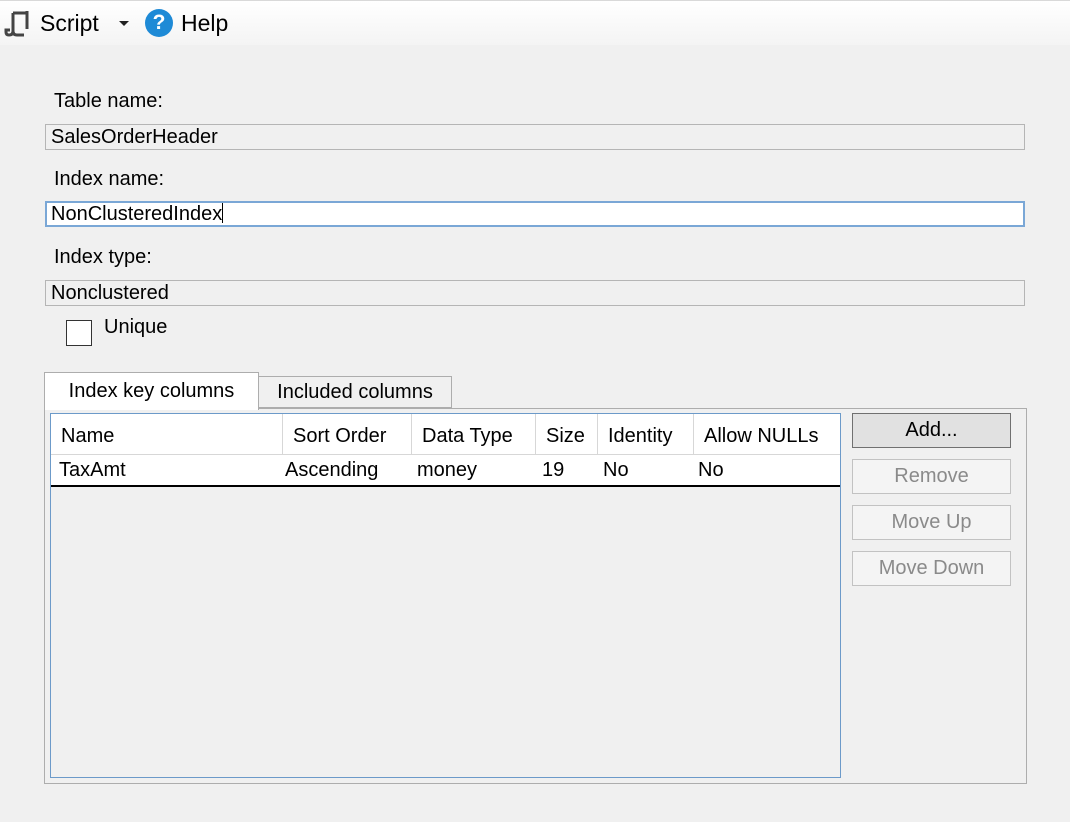  Describe the element at coordinates (79, 333) in the screenshot. I see `unique-checkbox` at that location.